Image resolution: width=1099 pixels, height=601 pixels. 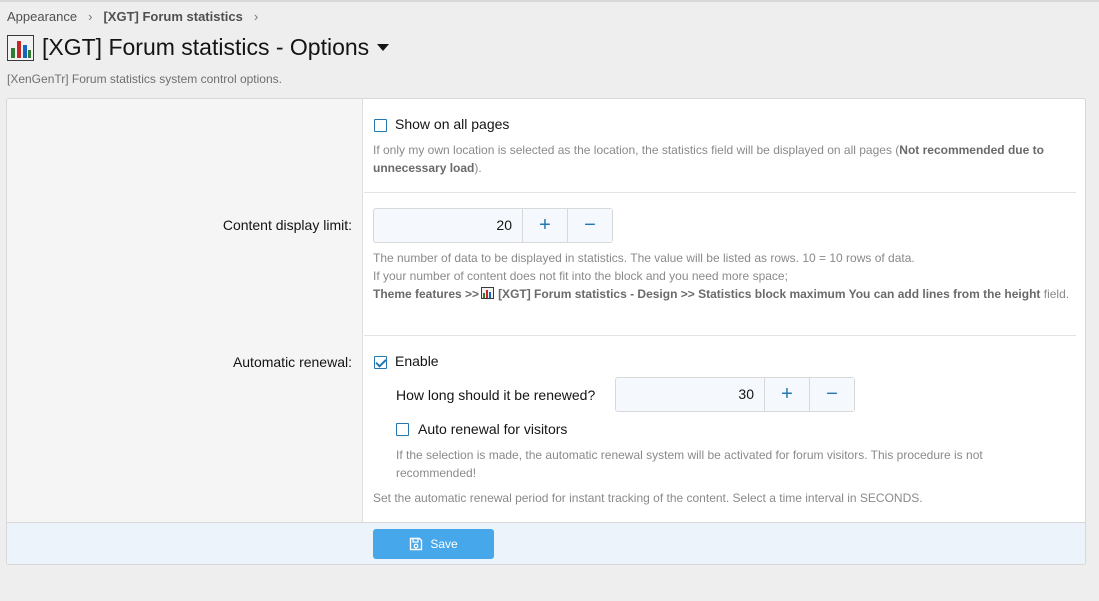 I want to click on visitor-renewal-label: Auto renewal for visitors, so click(x=492, y=429).